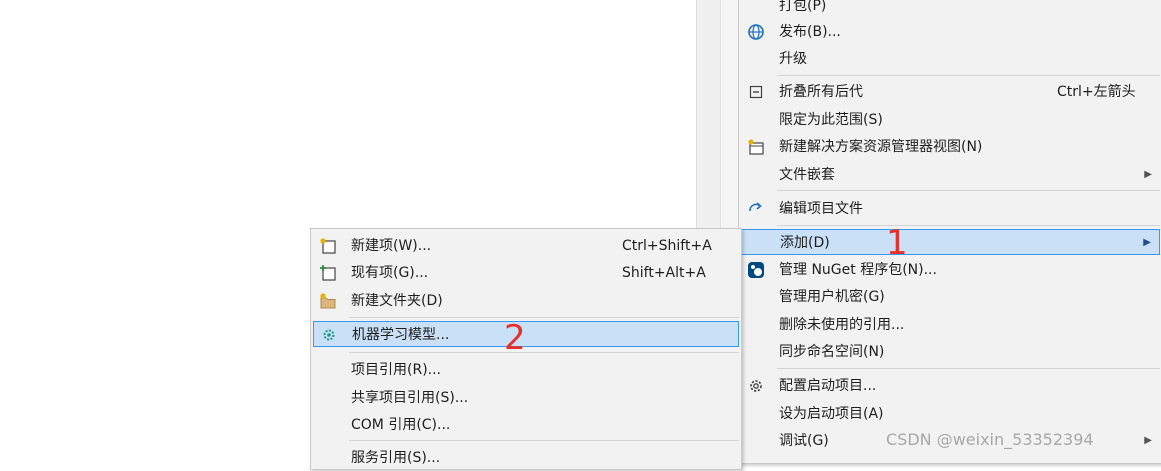 The width and height of the screenshot is (1161, 471). Describe the element at coordinates (756, 7) in the screenshot. I see `package-icon` at that location.